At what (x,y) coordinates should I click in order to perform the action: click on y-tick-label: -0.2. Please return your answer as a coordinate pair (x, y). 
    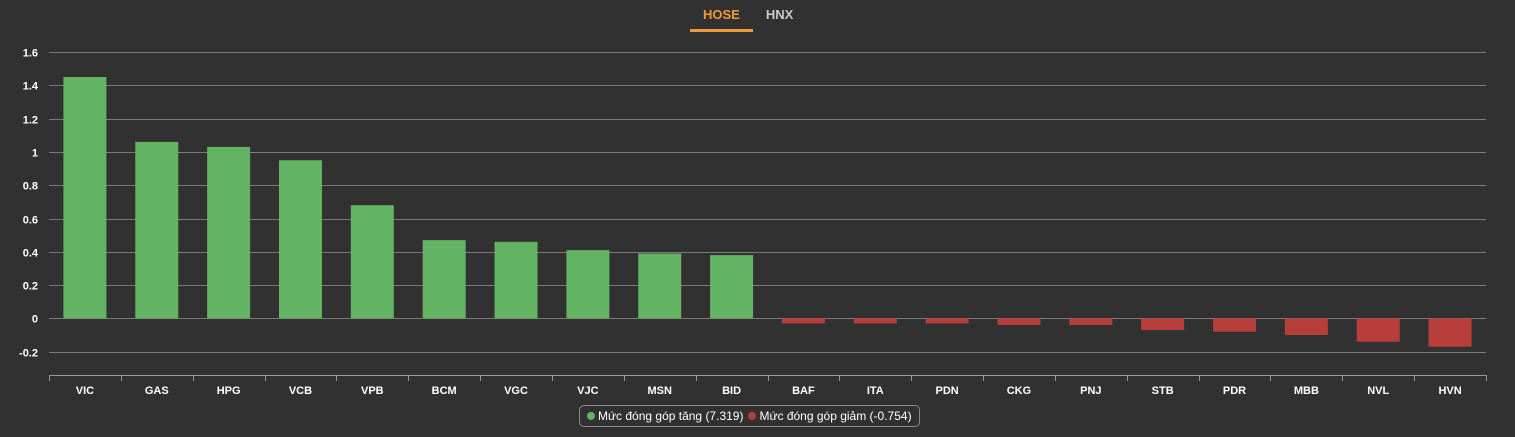
    Looking at the image, I should click on (28, 354).